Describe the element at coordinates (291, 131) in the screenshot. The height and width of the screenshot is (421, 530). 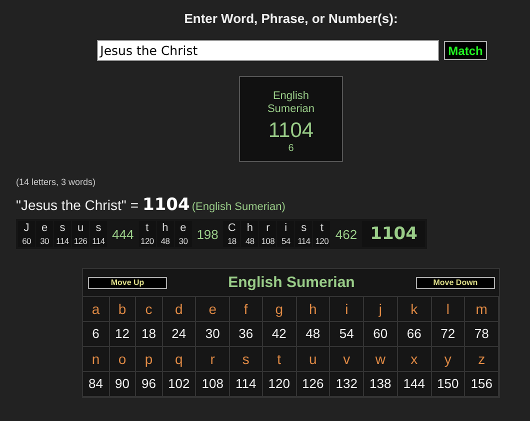
I see `total-value: 1104` at that location.